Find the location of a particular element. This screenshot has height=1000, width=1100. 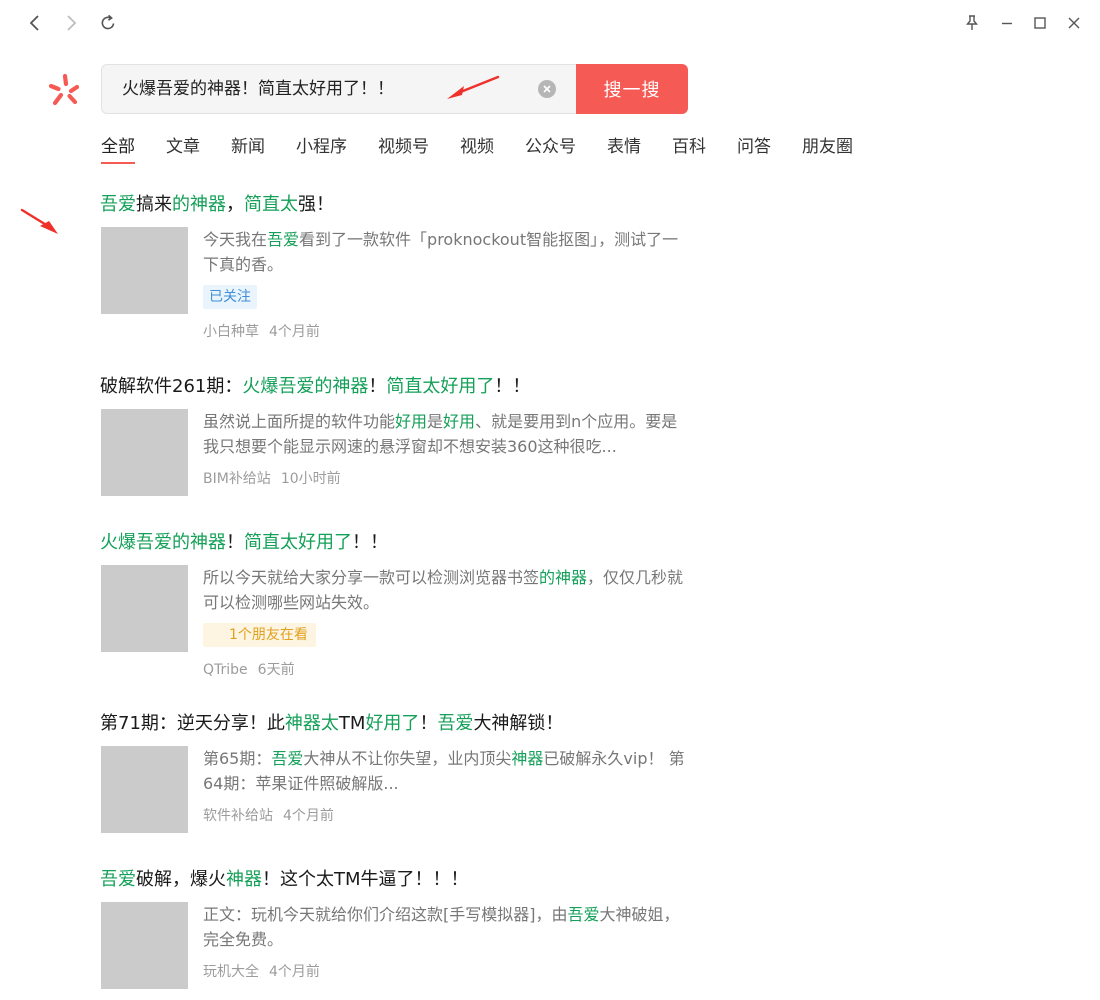

pin-button is located at coordinates (972, 23).